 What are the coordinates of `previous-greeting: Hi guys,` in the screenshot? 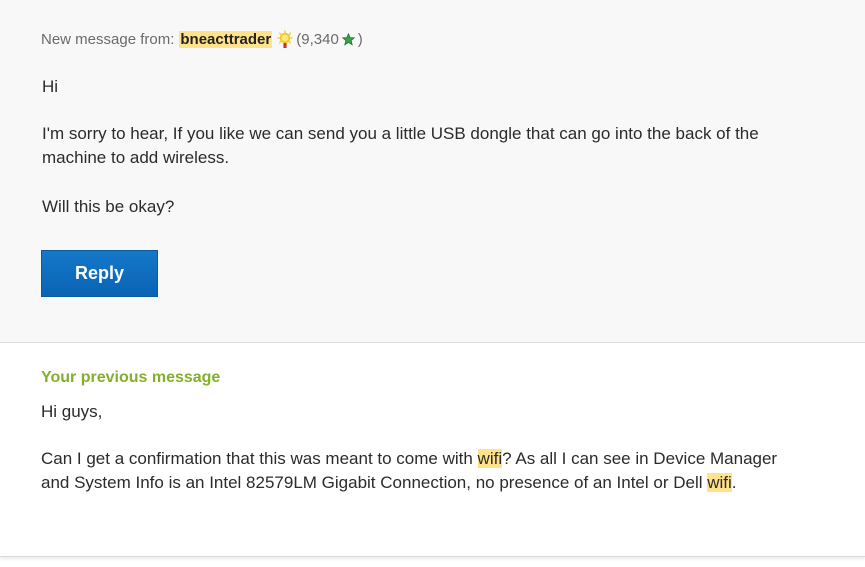 It's located at (72, 411).